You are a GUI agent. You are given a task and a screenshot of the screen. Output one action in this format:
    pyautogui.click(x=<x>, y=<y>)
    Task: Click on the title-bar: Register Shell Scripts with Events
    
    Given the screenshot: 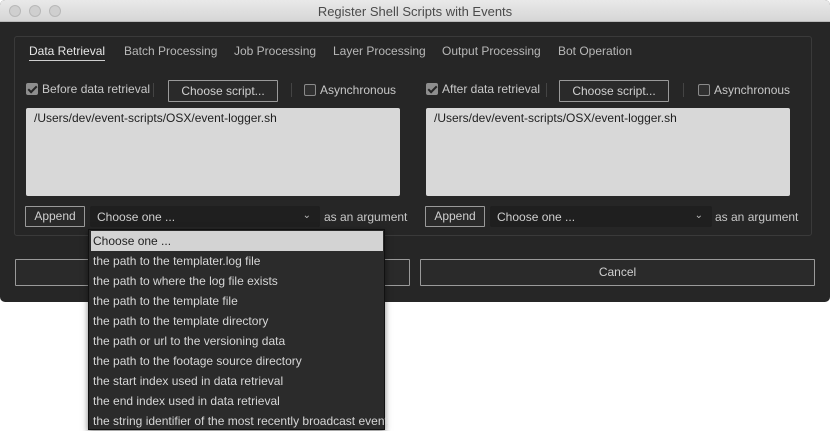 What is the action you would take?
    pyautogui.click(x=415, y=11)
    